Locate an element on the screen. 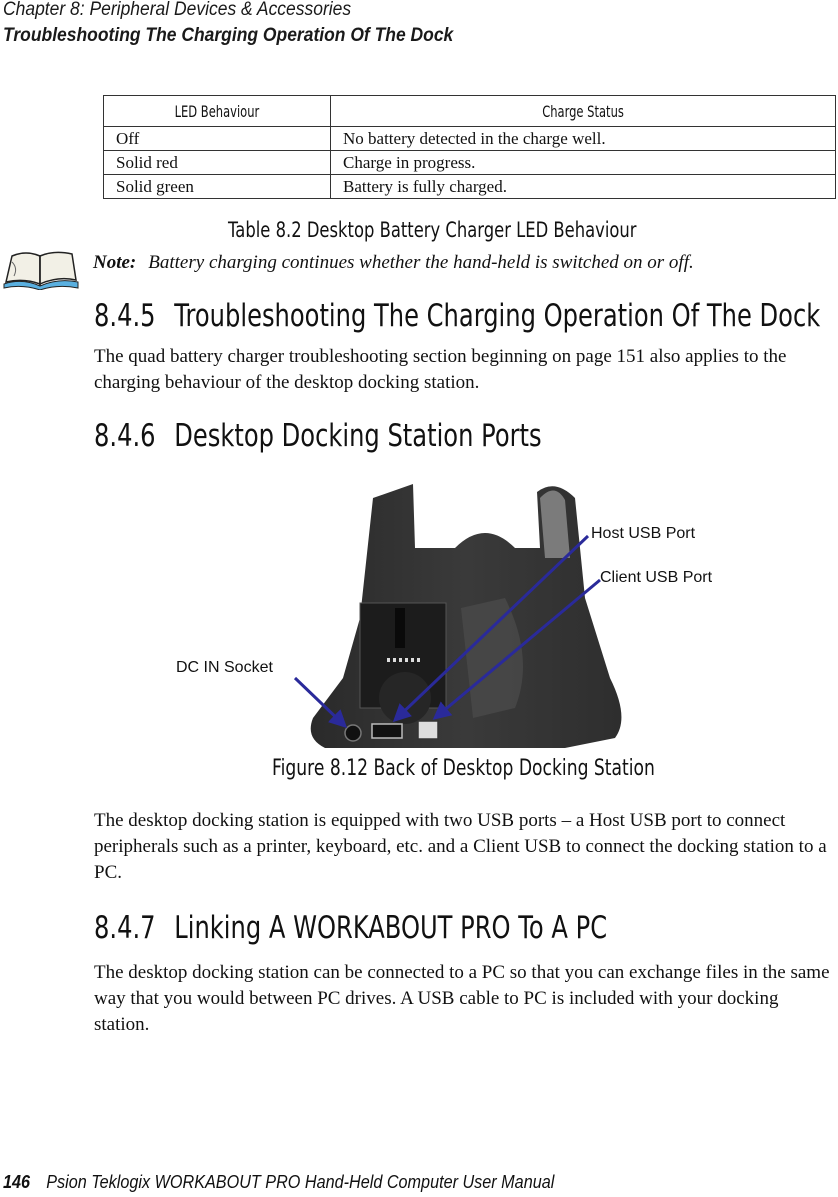 This screenshot has width=838, height=1197. table-row: Solid green Battery is fully charged. is located at coordinates (469, 186).